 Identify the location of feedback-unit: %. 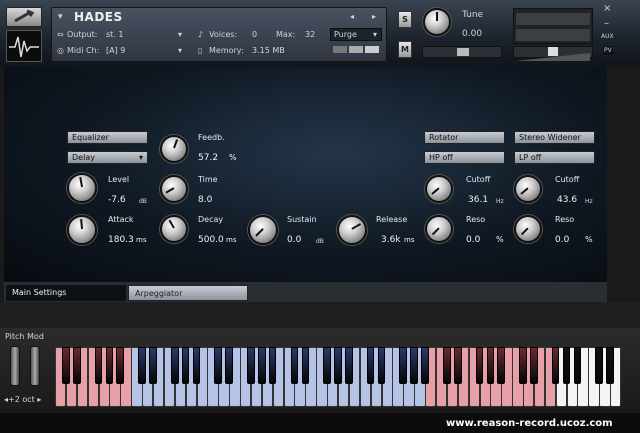
(233, 157).